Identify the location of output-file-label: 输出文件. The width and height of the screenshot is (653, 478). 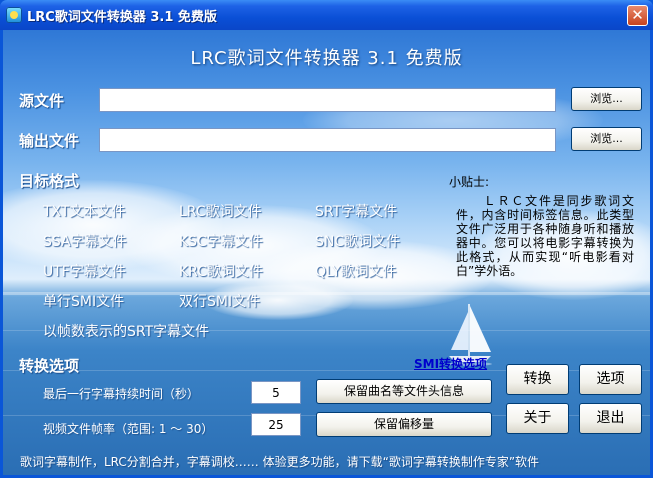
(49, 141).